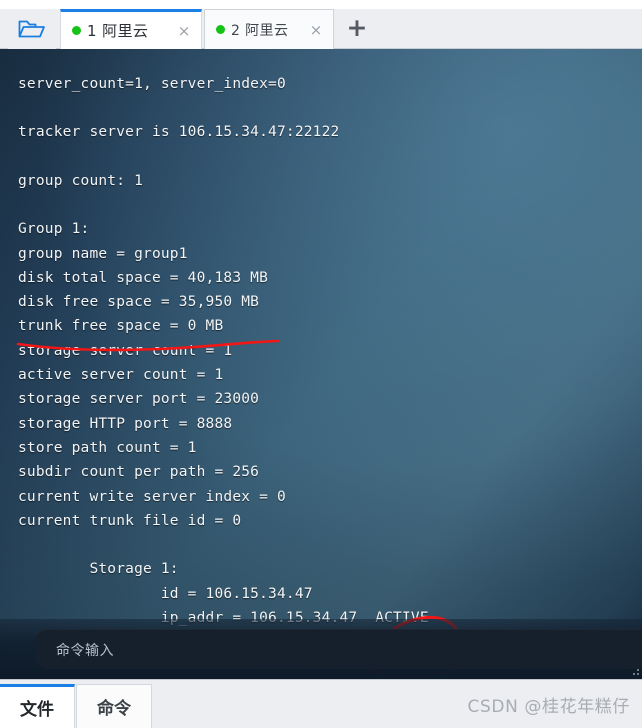 The image size is (642, 728). What do you see at coordinates (548, 707) in the screenshot?
I see `watermark-text: CSDN @桂花年糕仔` at bounding box center [548, 707].